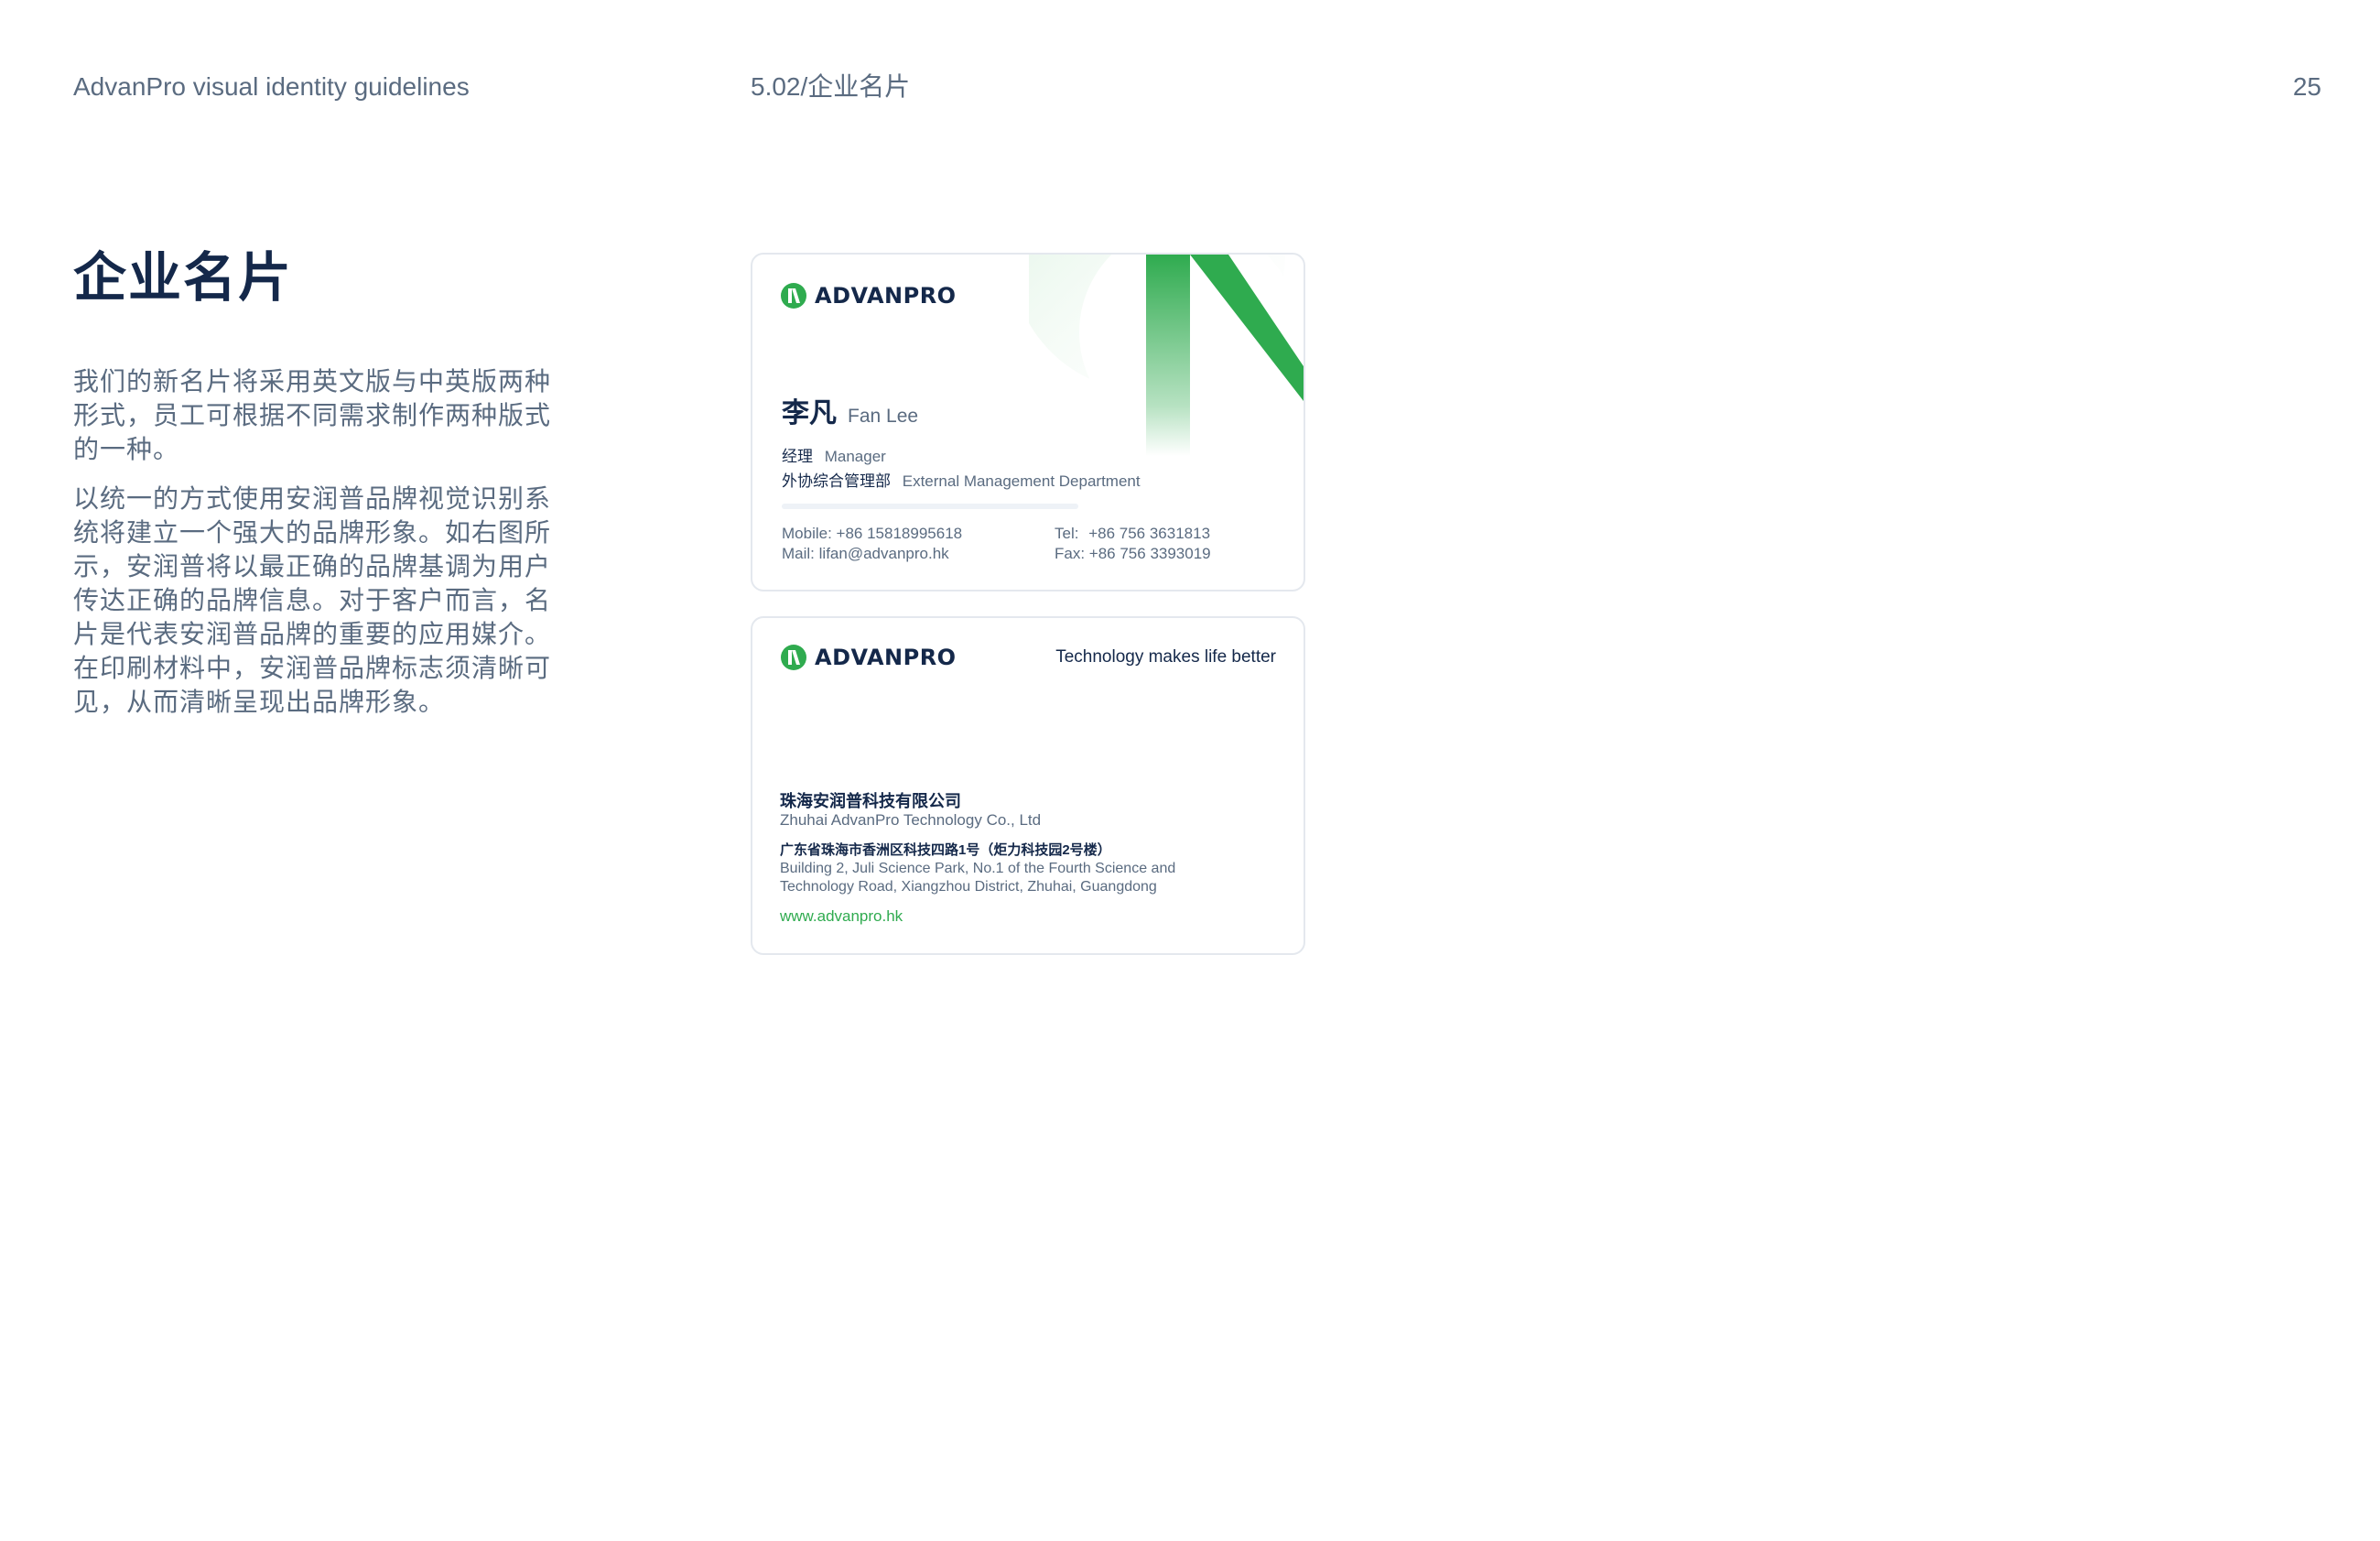 This screenshot has width=2380, height=1541. Describe the element at coordinates (183, 278) in the screenshot. I see `page-title: 企业名片` at that location.